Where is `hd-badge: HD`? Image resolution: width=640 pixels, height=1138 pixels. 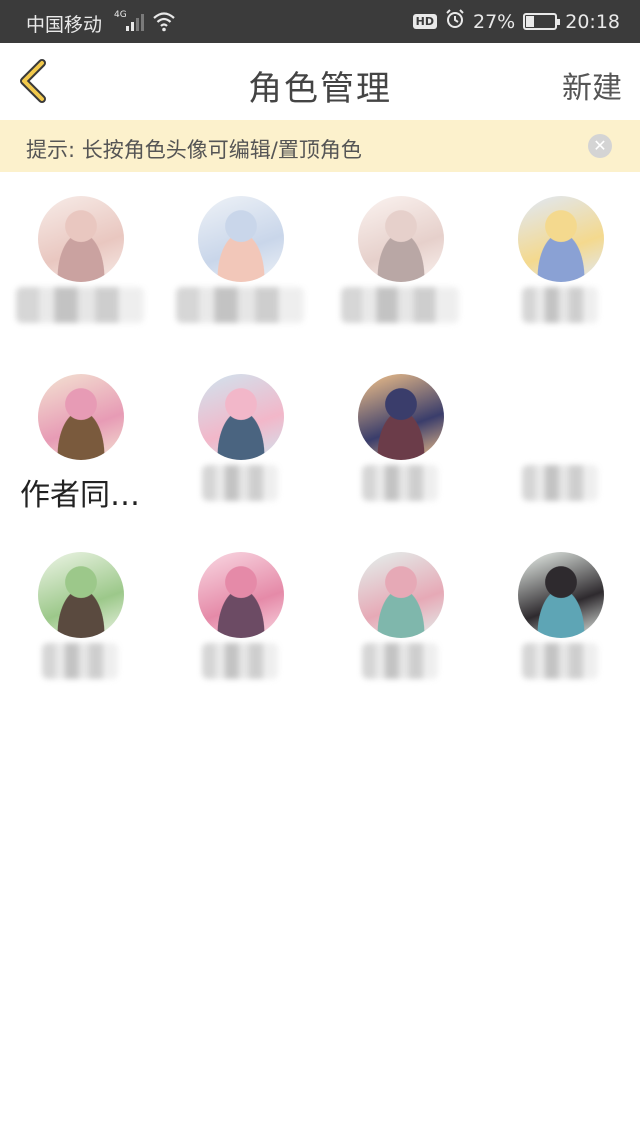 hd-badge: HD is located at coordinates (424, 21).